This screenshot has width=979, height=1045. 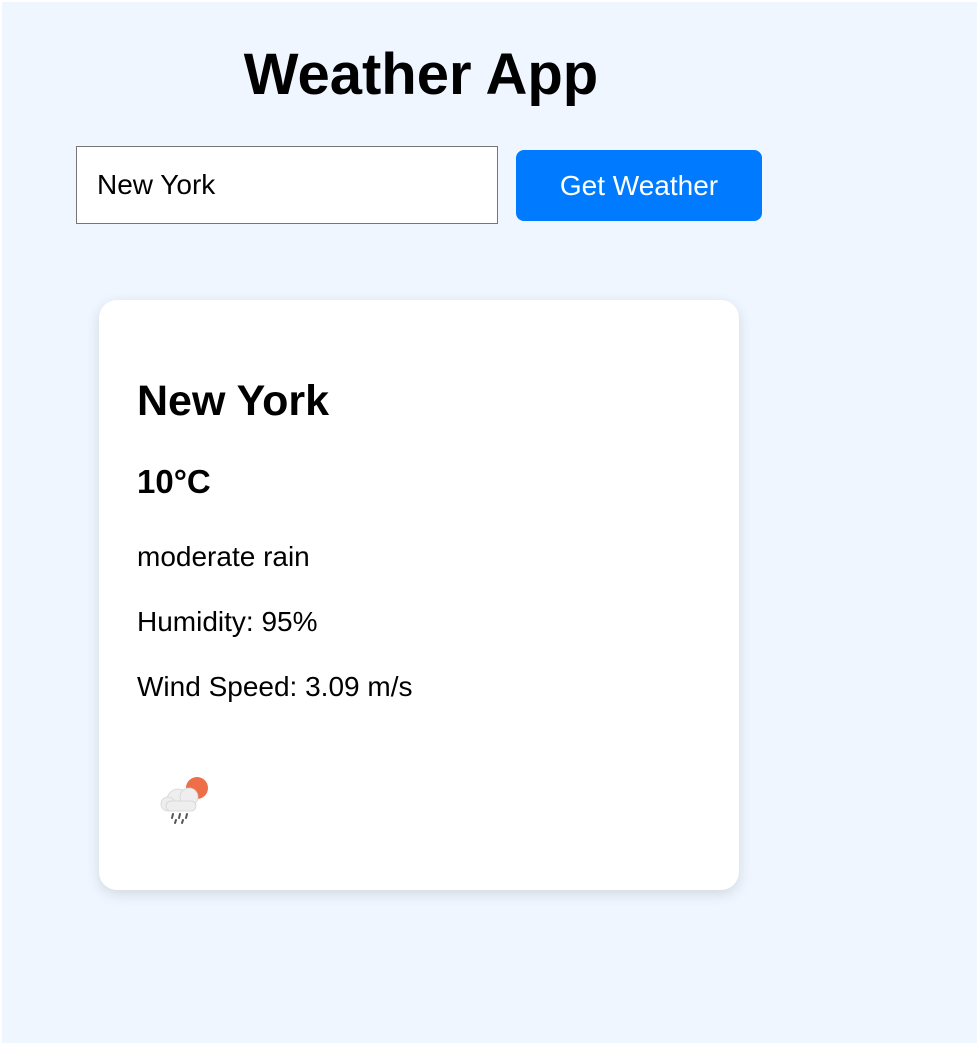 I want to click on weather-description: moderate rain, so click(x=223, y=556).